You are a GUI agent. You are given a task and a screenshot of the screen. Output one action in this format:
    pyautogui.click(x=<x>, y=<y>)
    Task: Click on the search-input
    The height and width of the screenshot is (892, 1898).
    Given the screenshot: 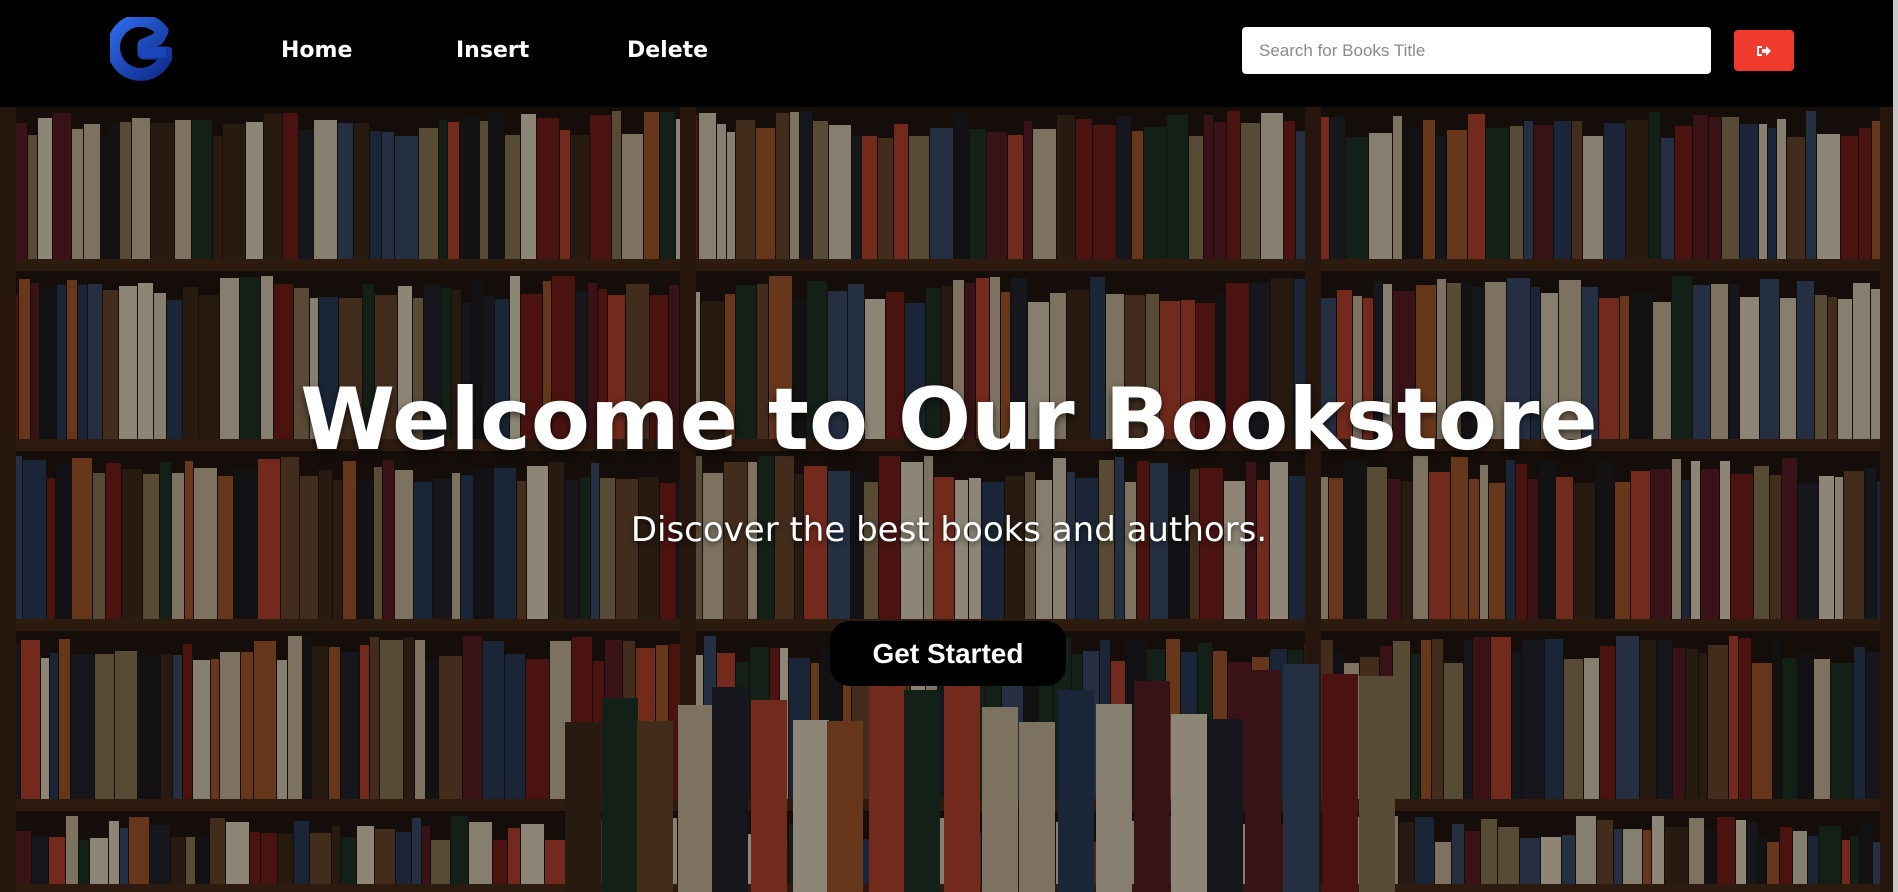 What is the action you would take?
    pyautogui.click(x=1476, y=50)
    